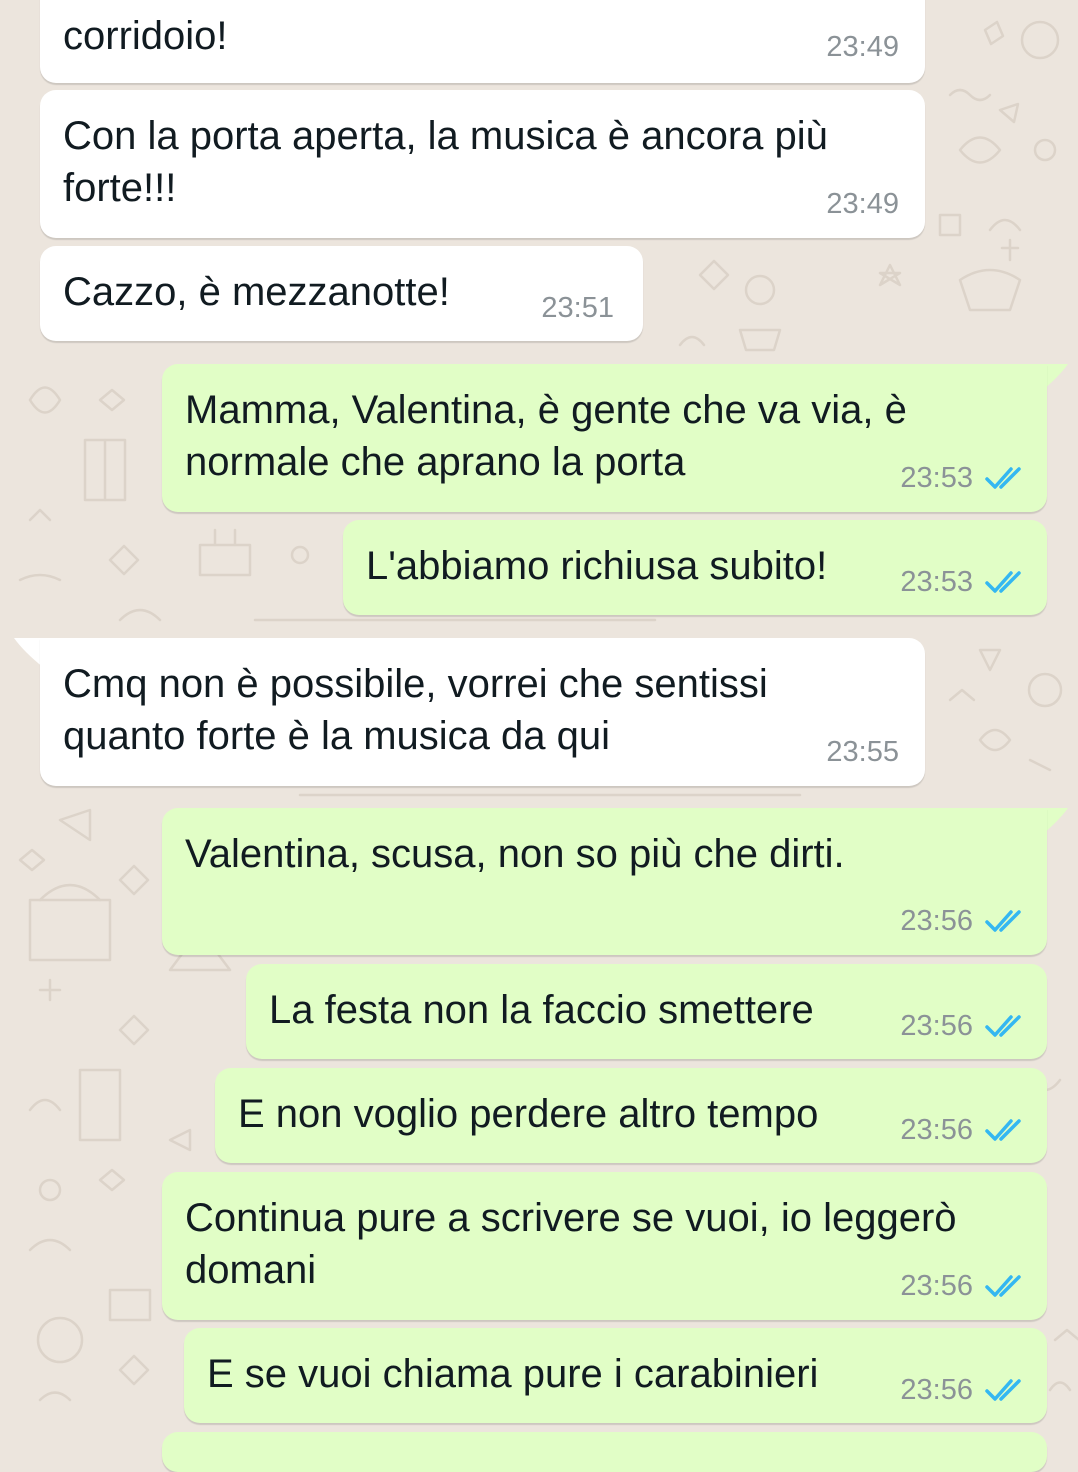 The width and height of the screenshot is (1078, 1472). Describe the element at coordinates (256, 292) in the screenshot. I see `message-text: Cazzo, è mezzanotte!` at that location.